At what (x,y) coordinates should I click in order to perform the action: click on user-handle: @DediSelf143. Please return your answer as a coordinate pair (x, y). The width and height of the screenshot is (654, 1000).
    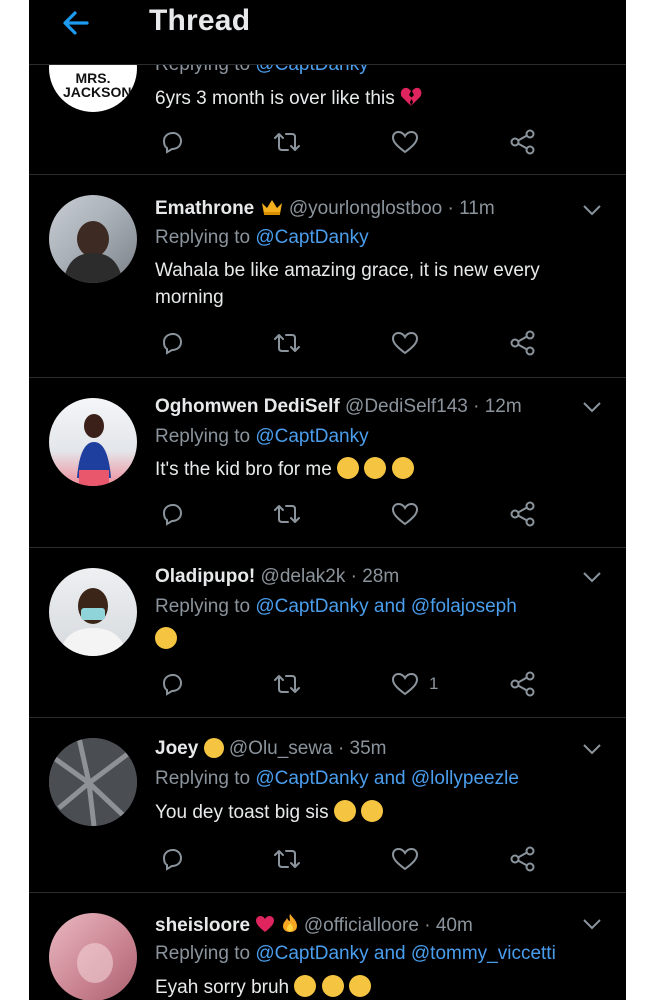
    Looking at the image, I should click on (406, 406).